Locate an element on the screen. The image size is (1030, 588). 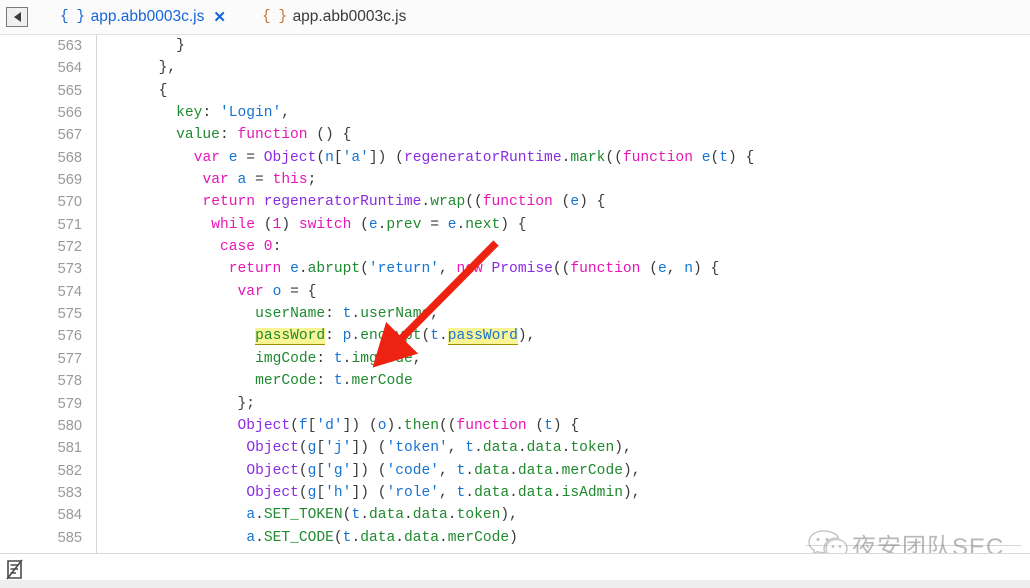
line-number: 580 is located at coordinates (69, 425).